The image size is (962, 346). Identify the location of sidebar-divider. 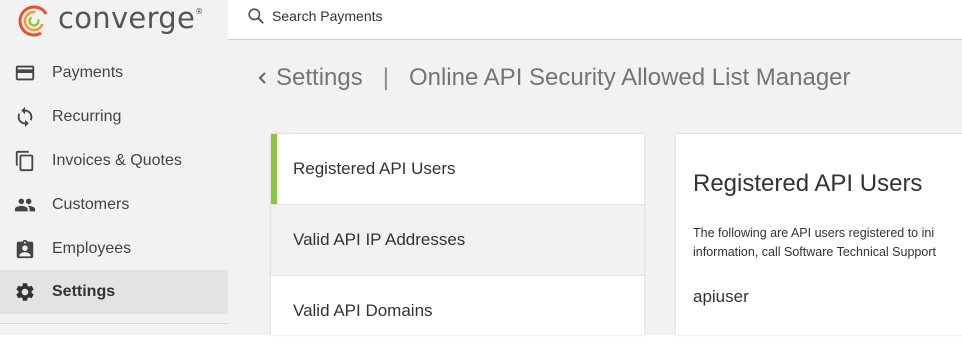
(114, 323).